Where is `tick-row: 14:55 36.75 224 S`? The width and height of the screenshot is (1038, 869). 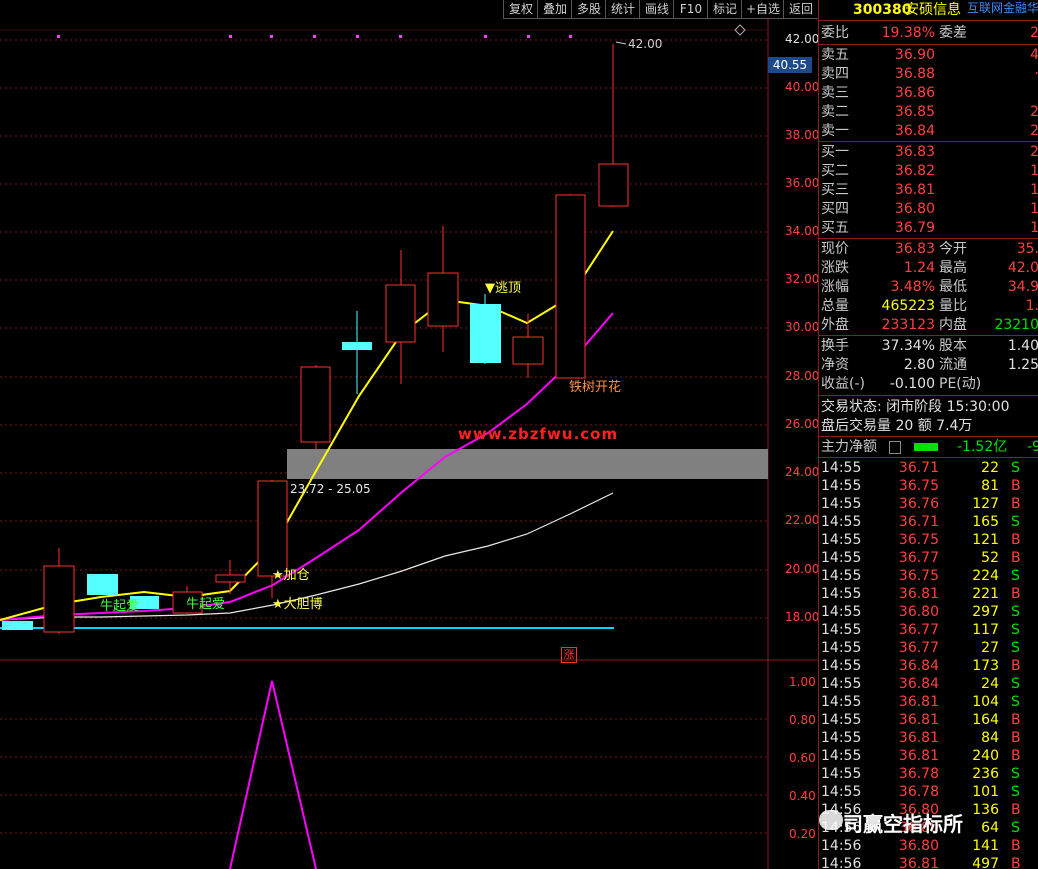 tick-row: 14:55 36.75 224 S is located at coordinates (928, 576).